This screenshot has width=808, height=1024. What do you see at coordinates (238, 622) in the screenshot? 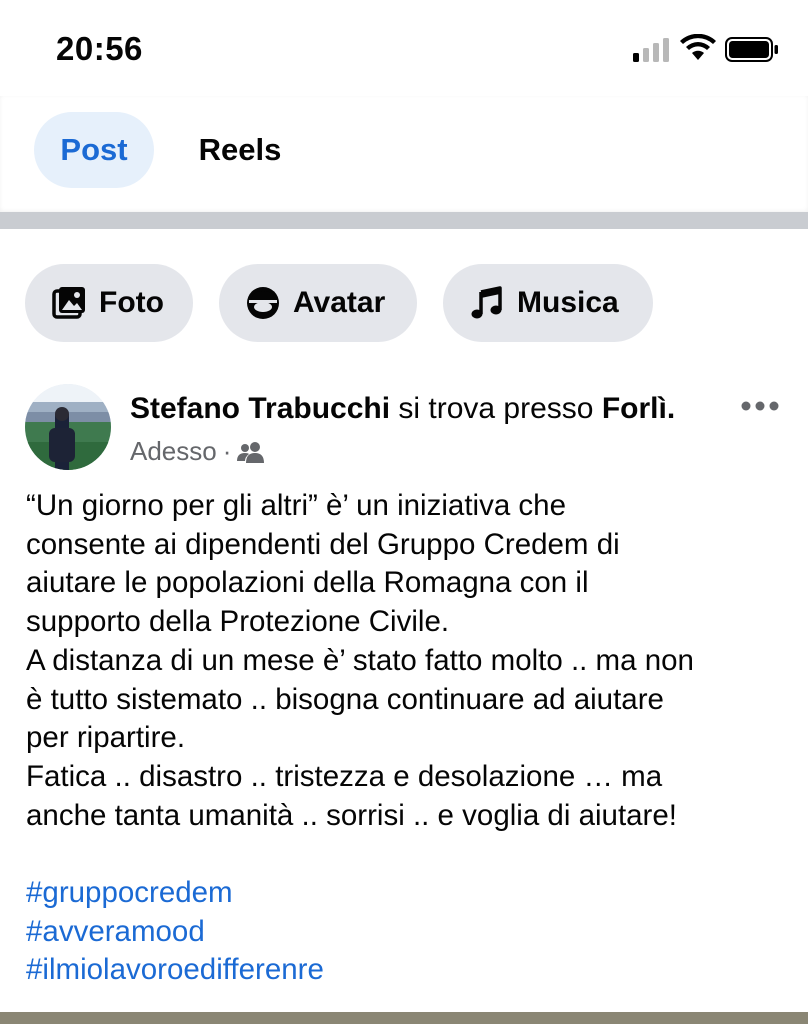
I see `post-body-line: supporto della Protezione Civile.` at bounding box center [238, 622].